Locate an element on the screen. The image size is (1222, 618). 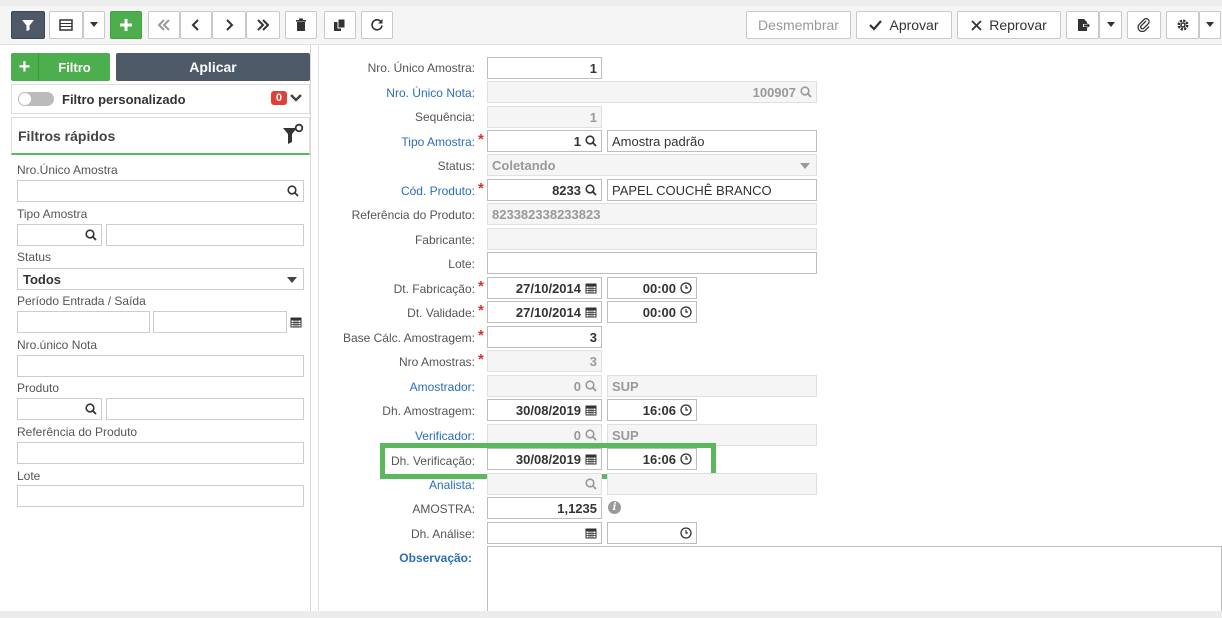
nro-unico-nota-value: 100907 is located at coordinates (774, 92).